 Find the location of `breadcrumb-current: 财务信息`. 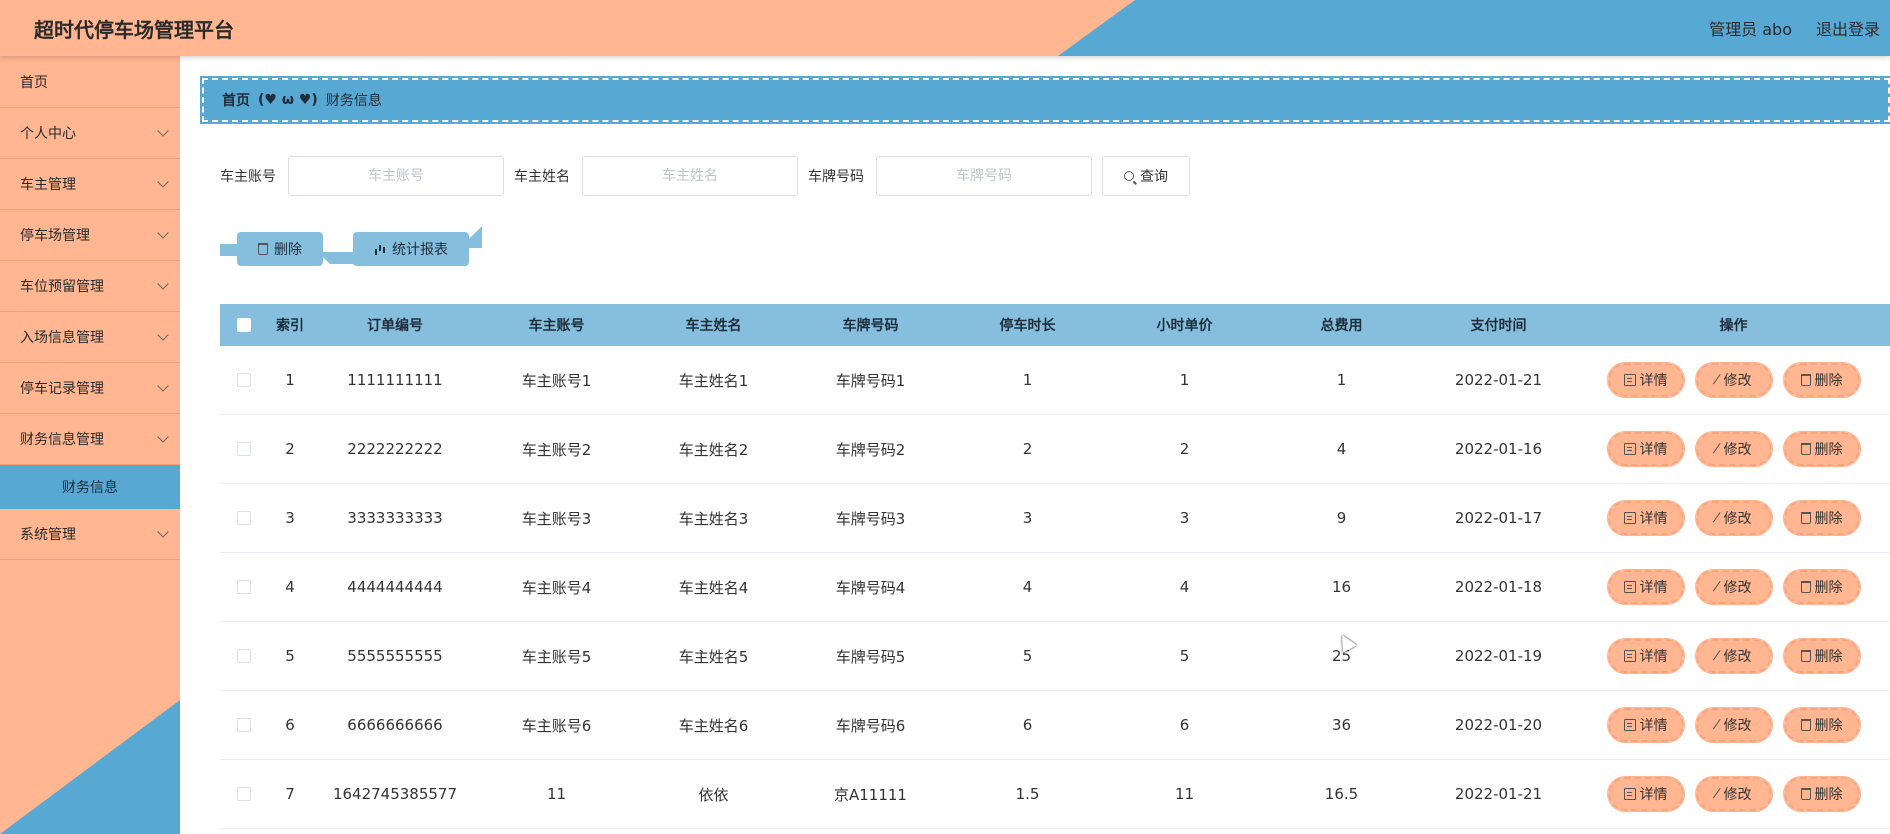

breadcrumb-current: 财务信息 is located at coordinates (353, 101).